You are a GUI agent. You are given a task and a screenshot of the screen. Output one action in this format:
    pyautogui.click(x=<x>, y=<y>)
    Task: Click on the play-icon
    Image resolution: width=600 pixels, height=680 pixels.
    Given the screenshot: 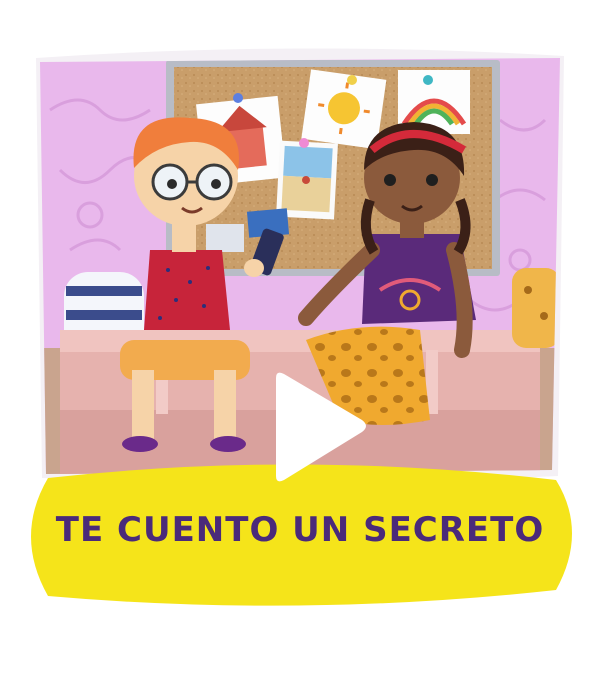 What is the action you would take?
    pyautogui.click(x=321, y=427)
    